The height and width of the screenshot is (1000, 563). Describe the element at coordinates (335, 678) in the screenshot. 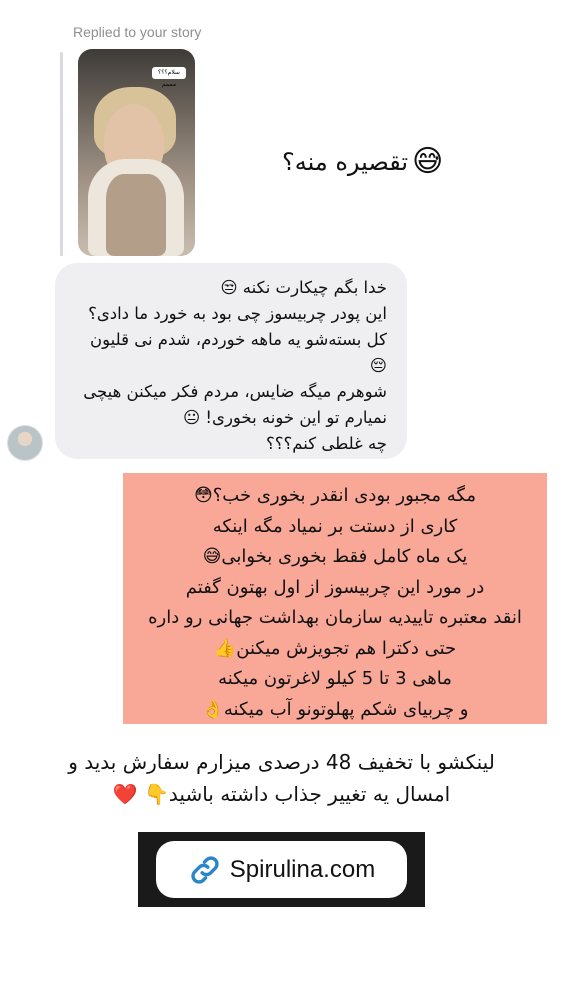

I see `reply-line: ماهی 3 تا 5 کیلو لاغرتون میکنه` at that location.